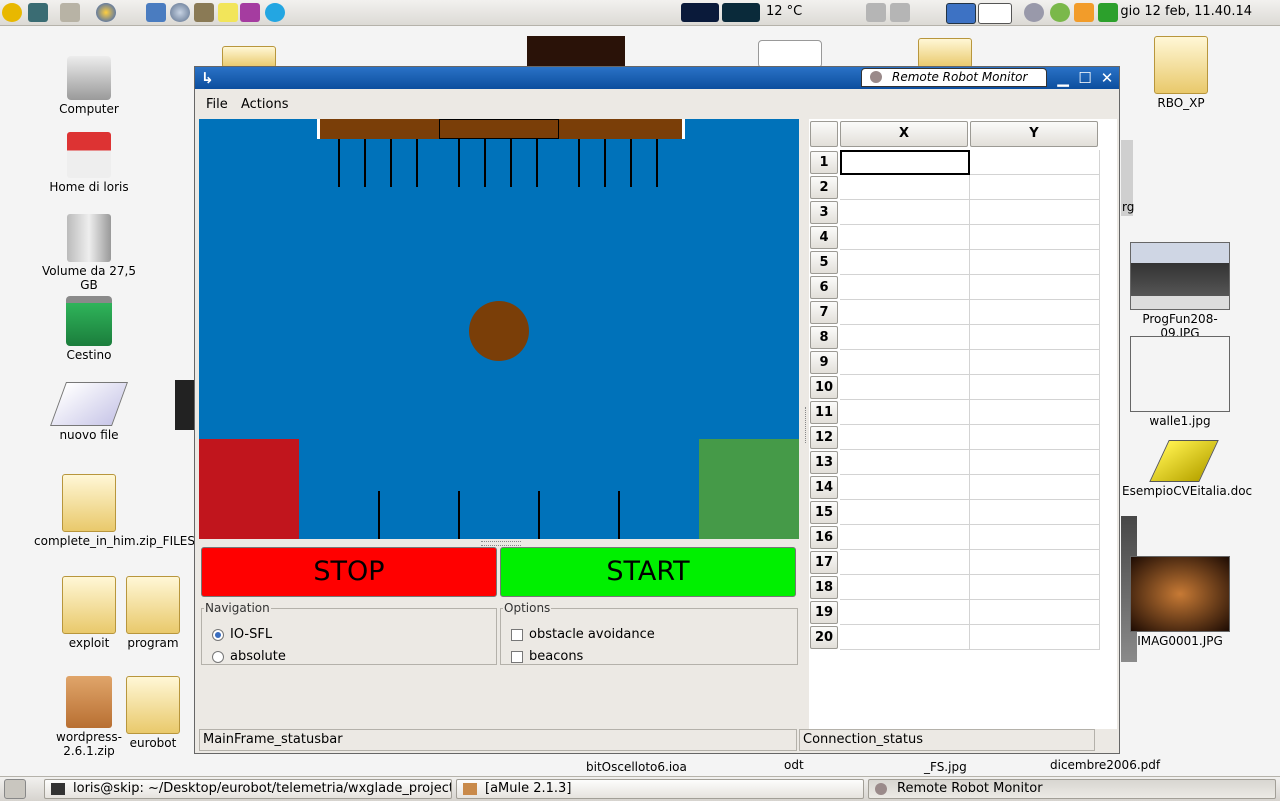  What do you see at coordinates (1180, 382) in the screenshot?
I see `desktop-icon-walle: walle1.jpg` at bounding box center [1180, 382].